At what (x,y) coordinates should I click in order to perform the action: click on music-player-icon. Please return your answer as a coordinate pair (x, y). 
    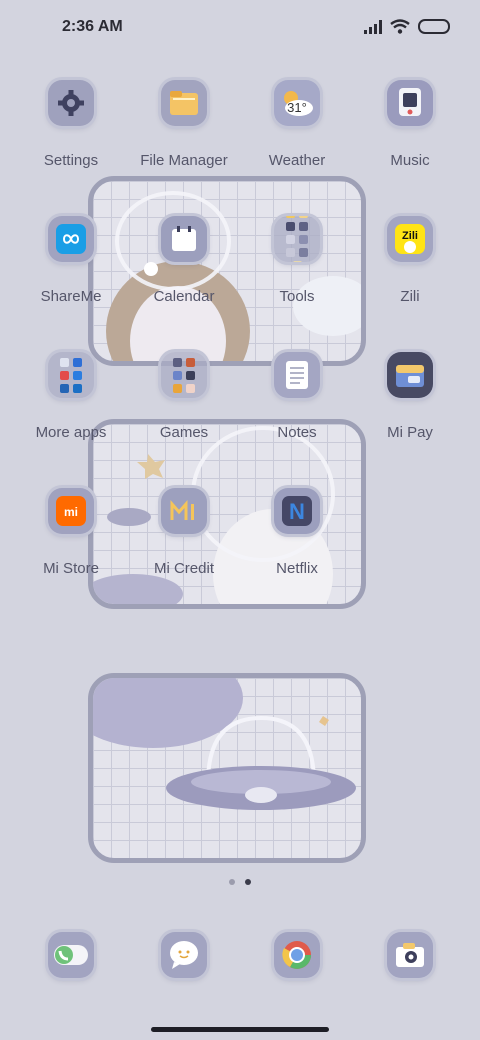
    Looking at the image, I should click on (410, 103).